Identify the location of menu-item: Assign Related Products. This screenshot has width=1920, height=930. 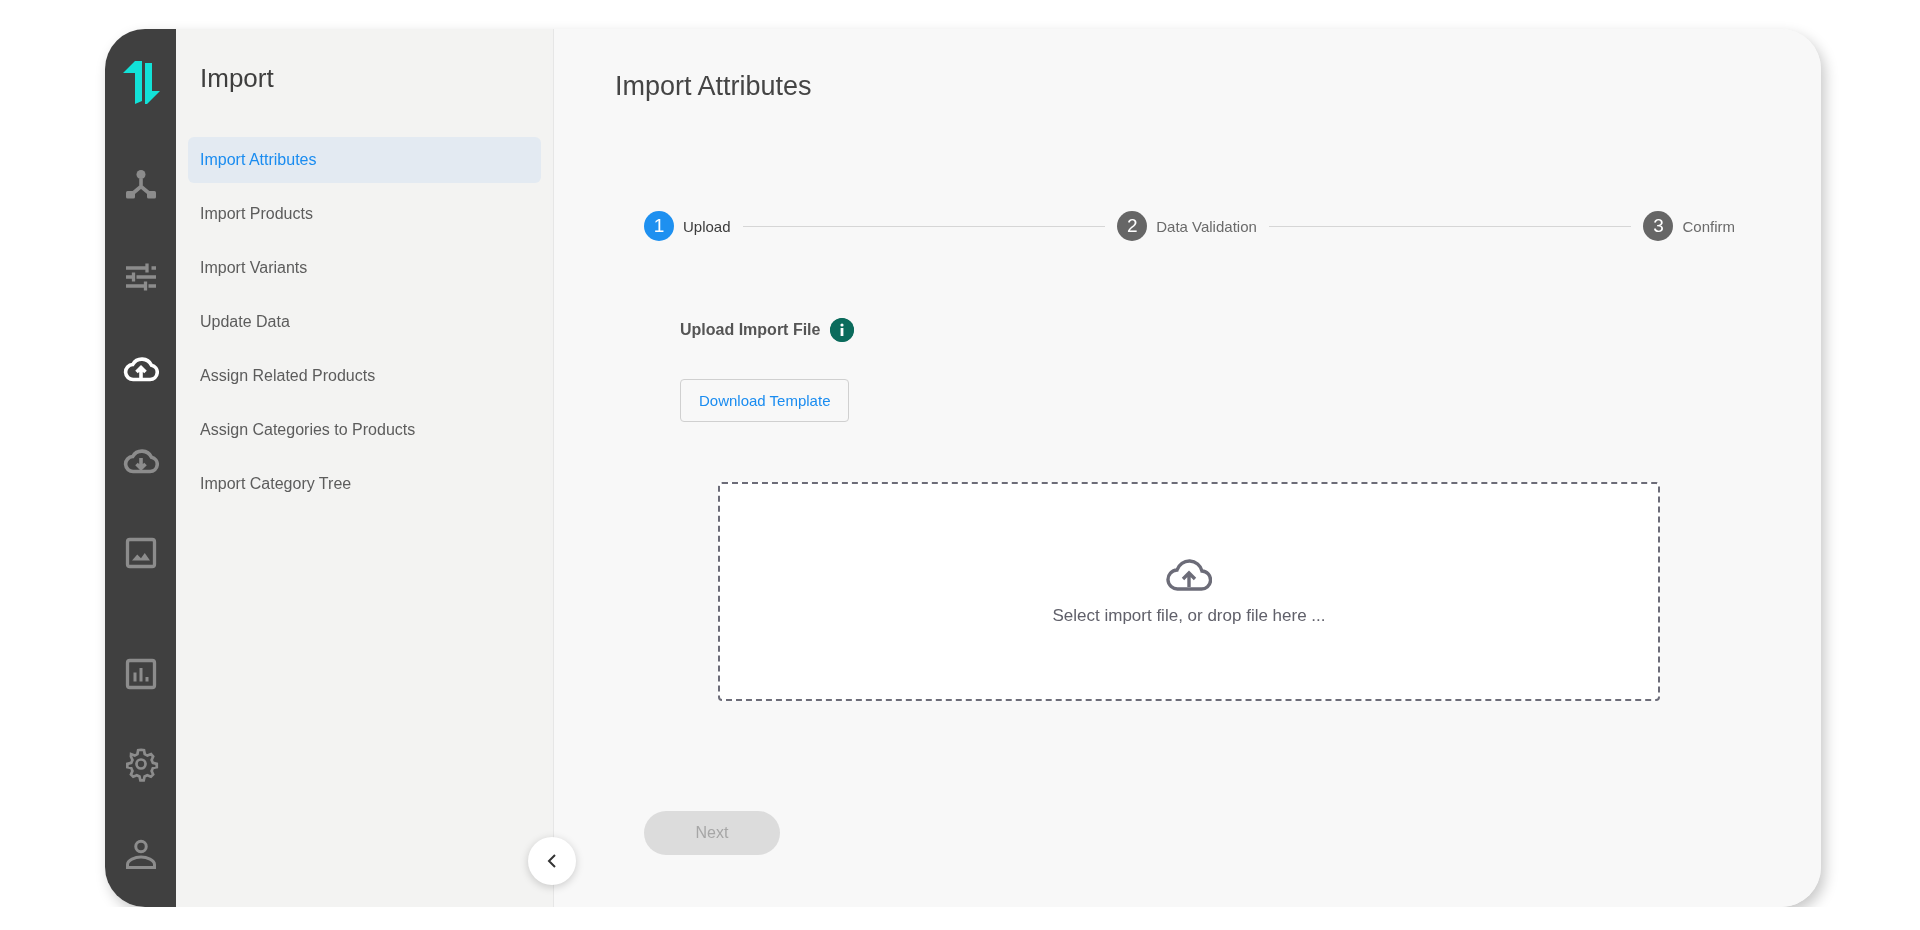
(364, 376).